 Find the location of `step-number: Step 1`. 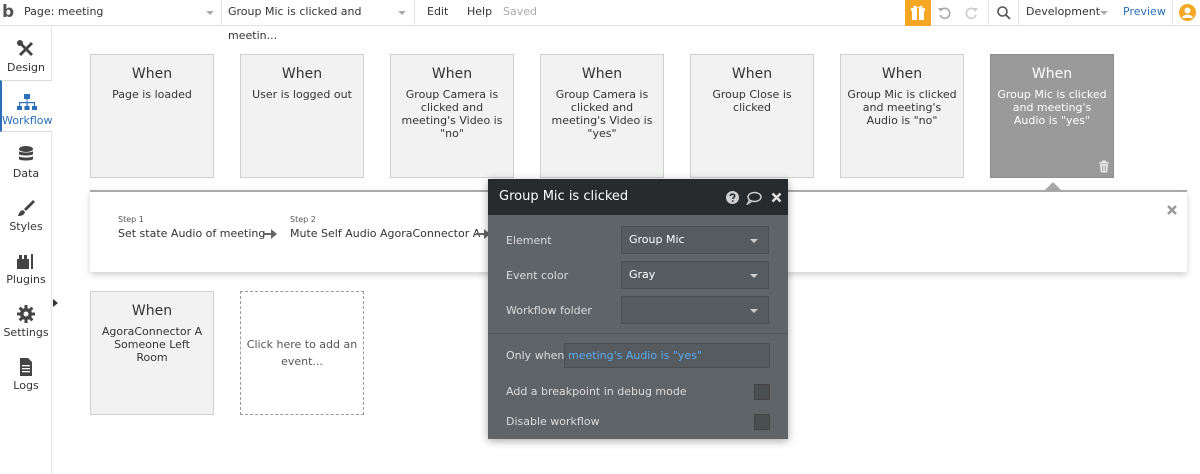

step-number: Step 1 is located at coordinates (131, 219).